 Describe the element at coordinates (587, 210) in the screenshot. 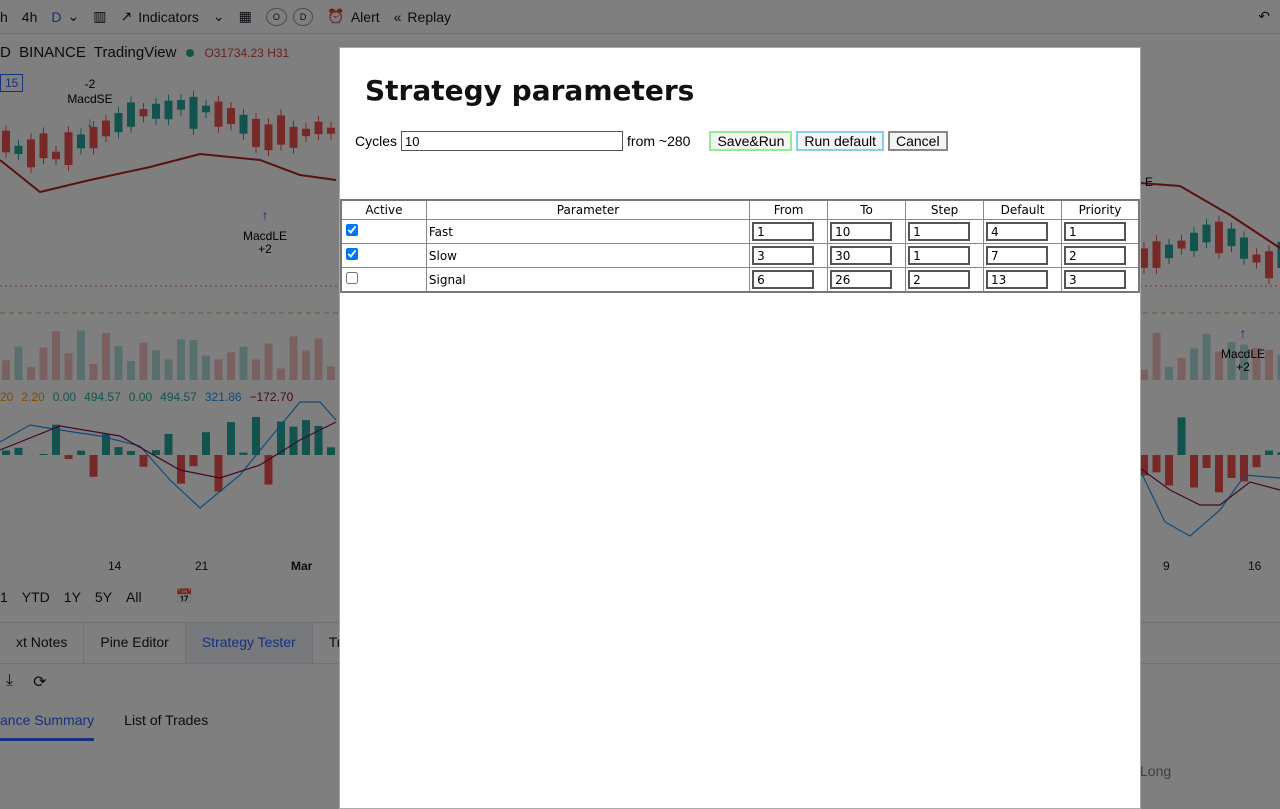

I see `column-header: Parameter` at that location.